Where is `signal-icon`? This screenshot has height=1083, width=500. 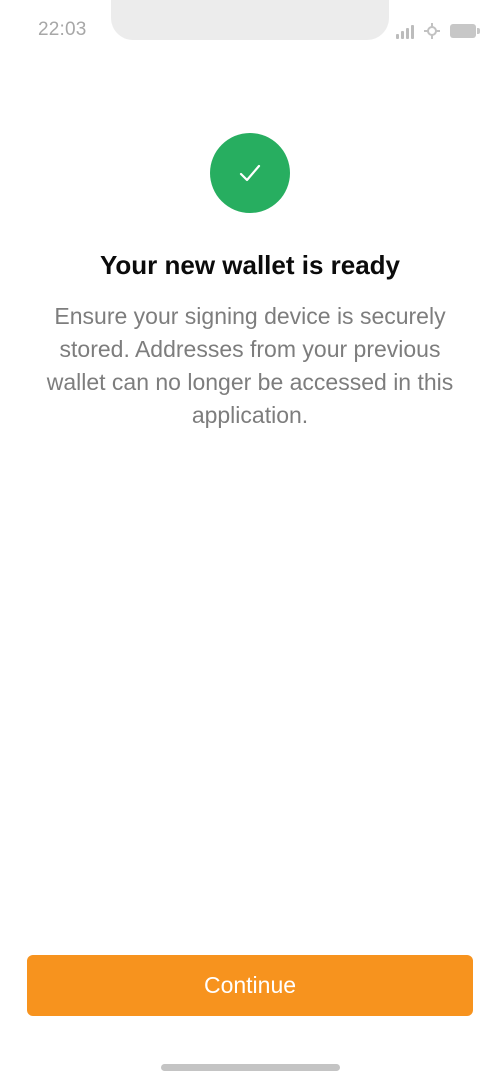
signal-icon is located at coordinates (405, 31).